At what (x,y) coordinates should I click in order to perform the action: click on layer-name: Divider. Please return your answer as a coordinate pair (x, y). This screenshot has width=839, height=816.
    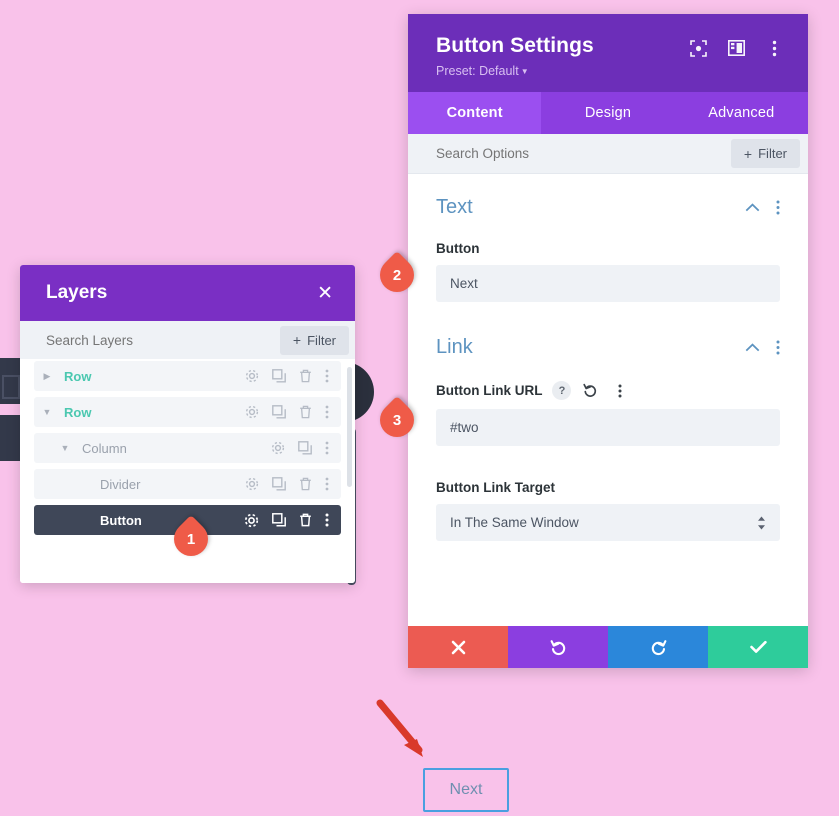
    Looking at the image, I should click on (120, 484).